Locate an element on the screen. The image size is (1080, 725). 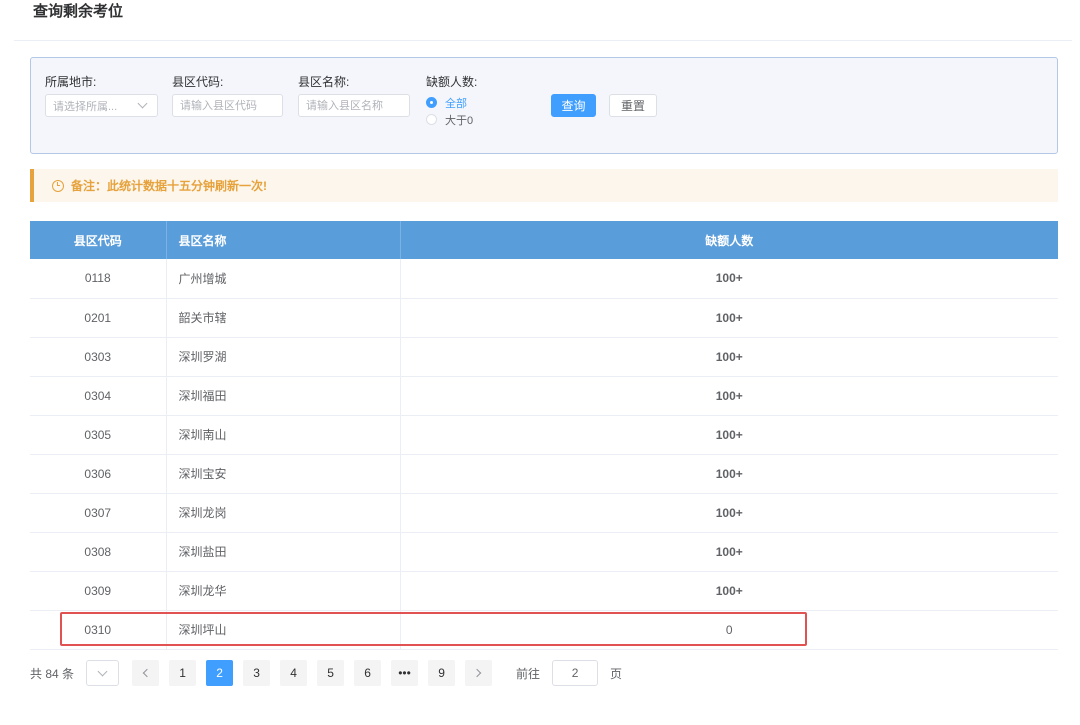
cell-county-code: 0309 is located at coordinates (98, 591).